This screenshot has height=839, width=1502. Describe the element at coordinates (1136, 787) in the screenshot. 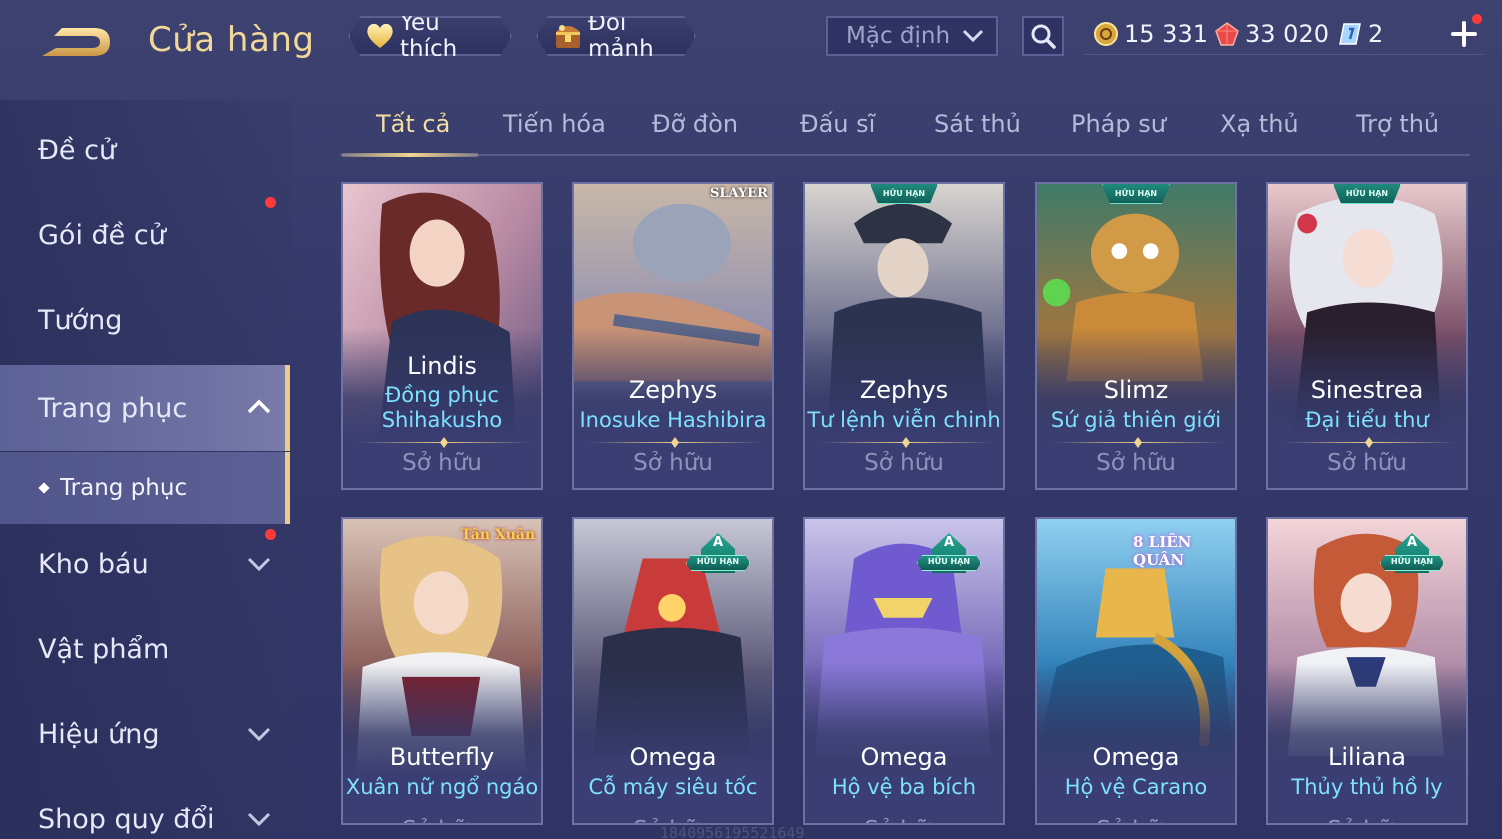

I see `skin-name: Hộ vệ Carano` at that location.